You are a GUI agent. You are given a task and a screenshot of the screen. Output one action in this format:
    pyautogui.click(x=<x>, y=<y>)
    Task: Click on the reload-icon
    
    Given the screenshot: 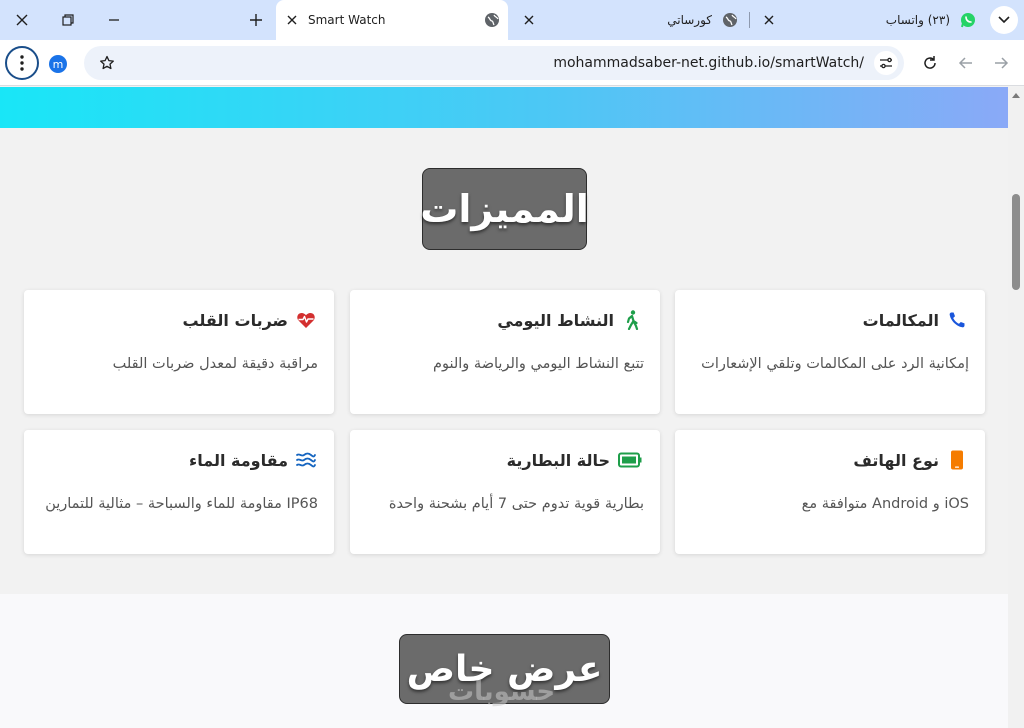 What is the action you would take?
    pyautogui.click(x=930, y=63)
    